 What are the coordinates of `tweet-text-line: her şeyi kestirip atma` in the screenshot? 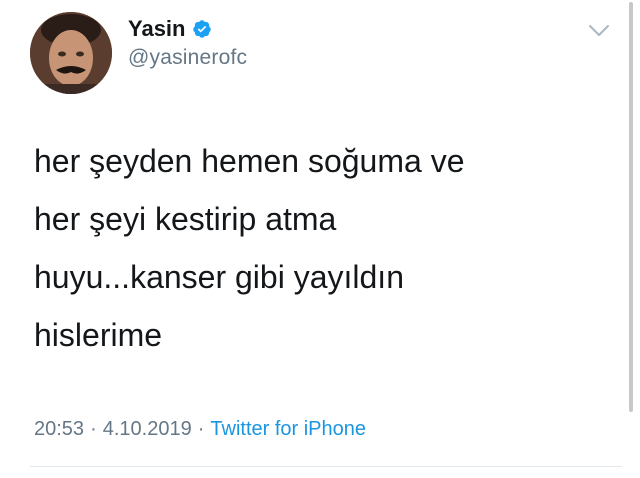 It's located at (185, 219).